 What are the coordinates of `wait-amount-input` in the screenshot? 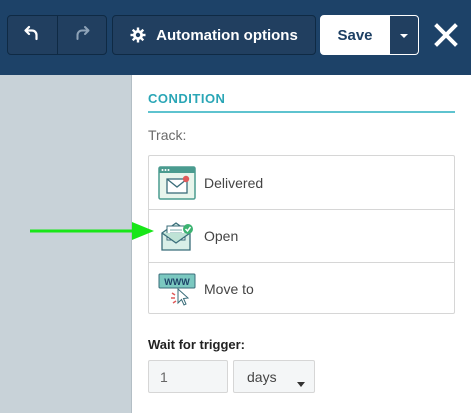 It's located at (188, 376).